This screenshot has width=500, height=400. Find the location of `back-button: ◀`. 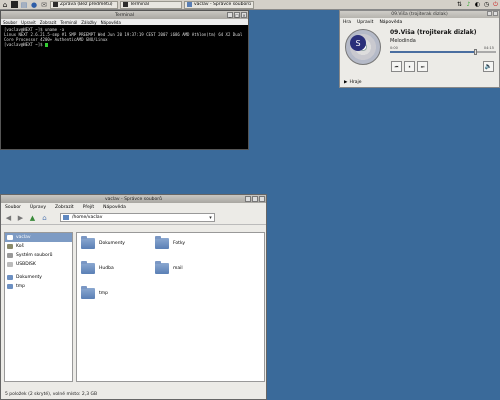

back-button: ◀ is located at coordinates (8, 217).